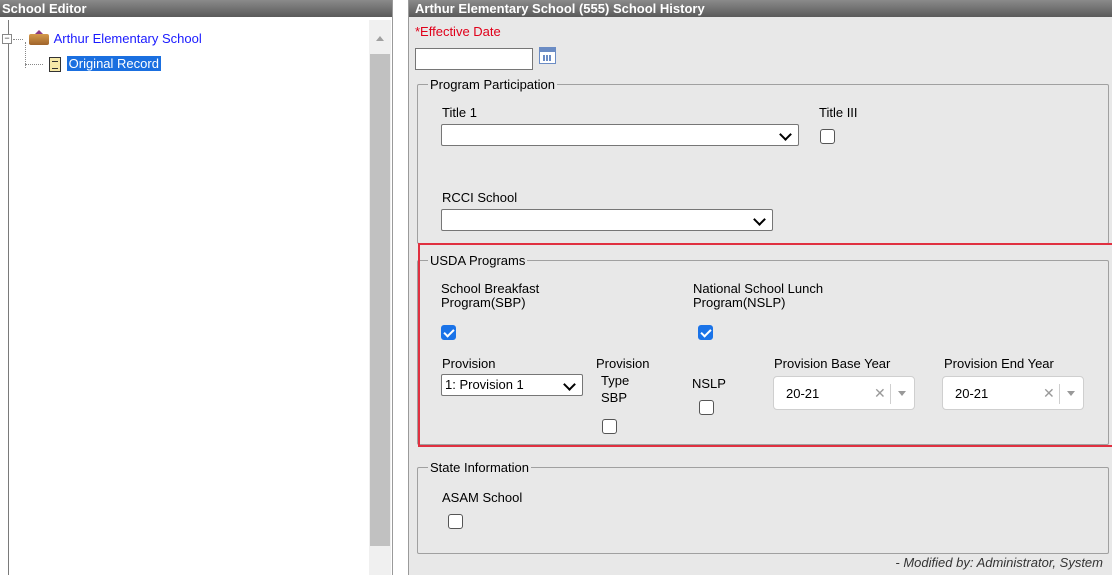  I want to click on record-icon, so click(54, 65).